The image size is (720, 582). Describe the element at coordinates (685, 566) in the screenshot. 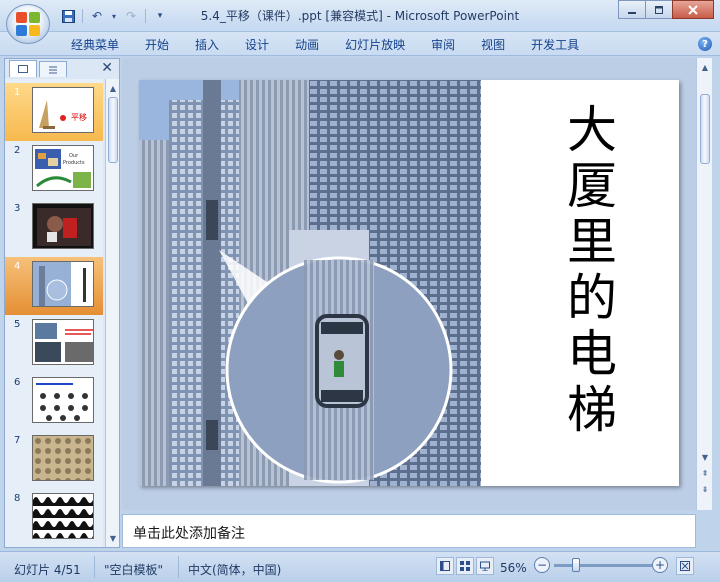

I see `fit-to-window-icon` at that location.